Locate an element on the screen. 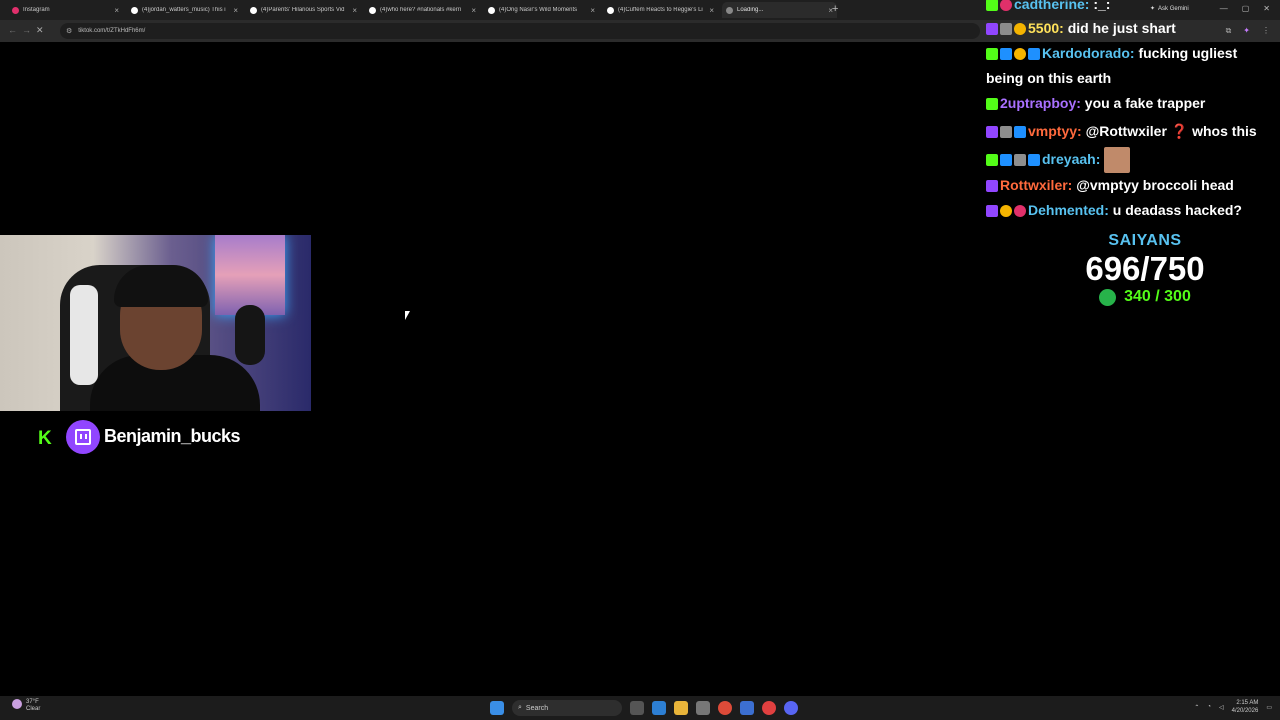  chat-username: Kardodorado: is located at coordinates (1088, 53).